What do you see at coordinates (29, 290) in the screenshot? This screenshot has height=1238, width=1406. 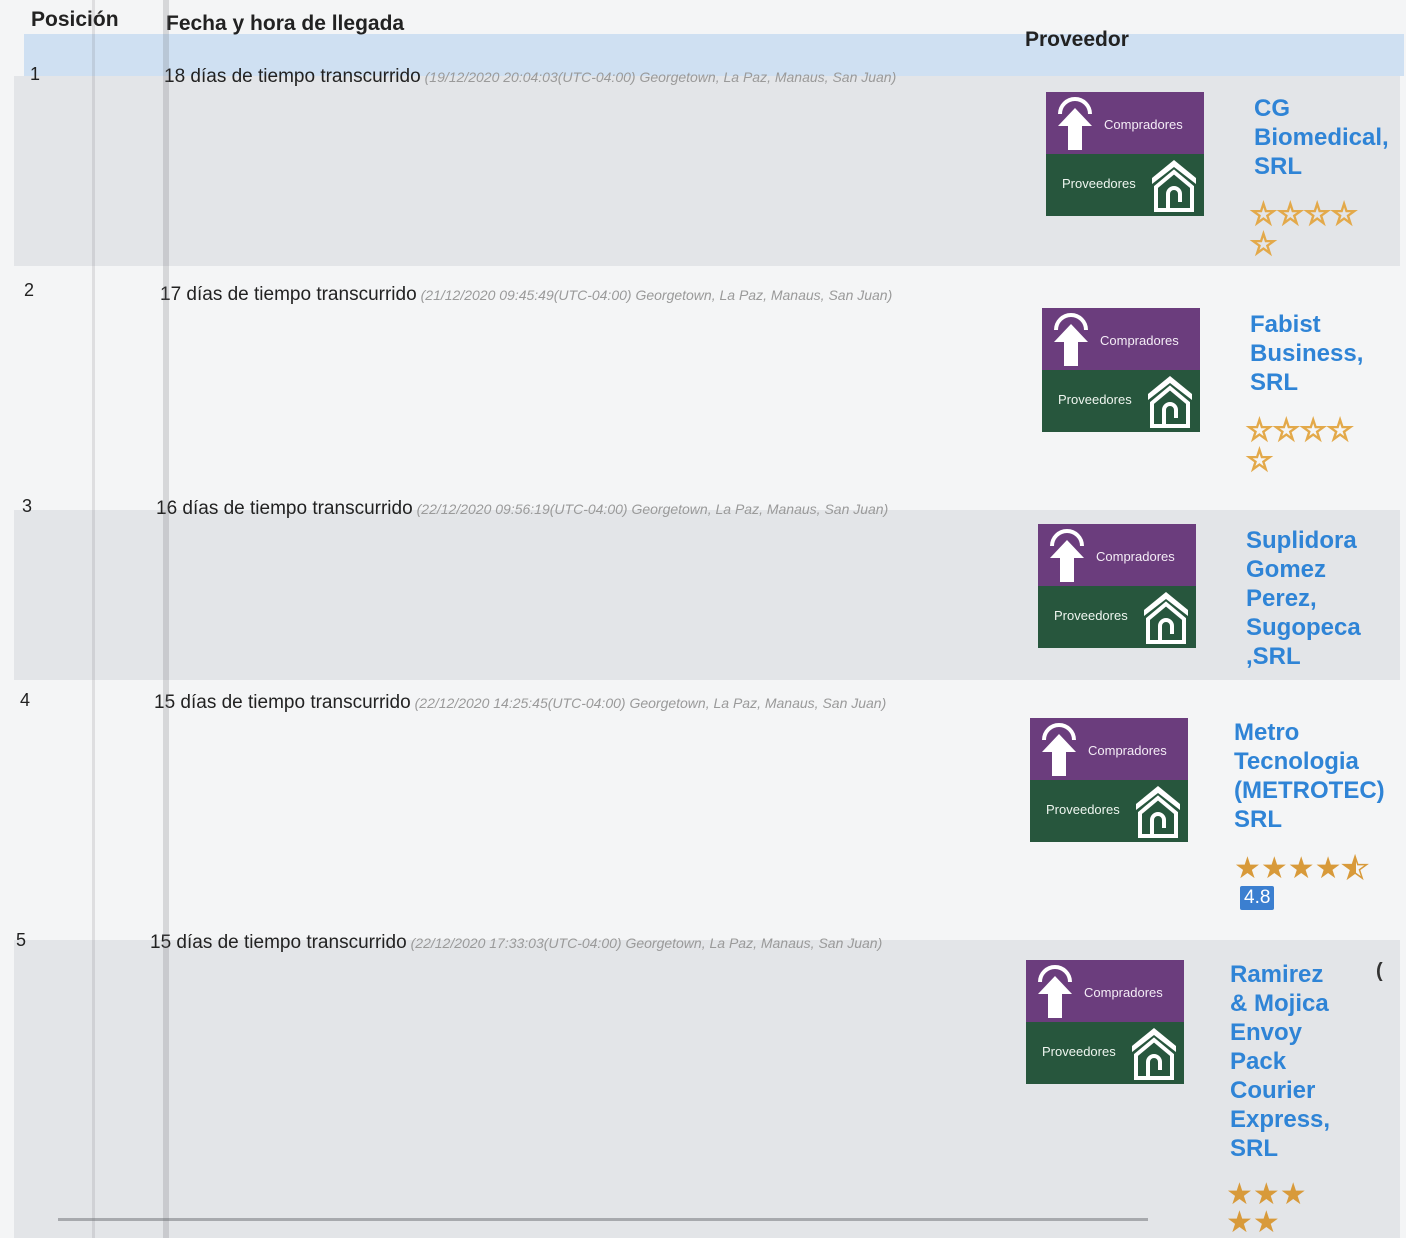 I see `row-position: 2` at bounding box center [29, 290].